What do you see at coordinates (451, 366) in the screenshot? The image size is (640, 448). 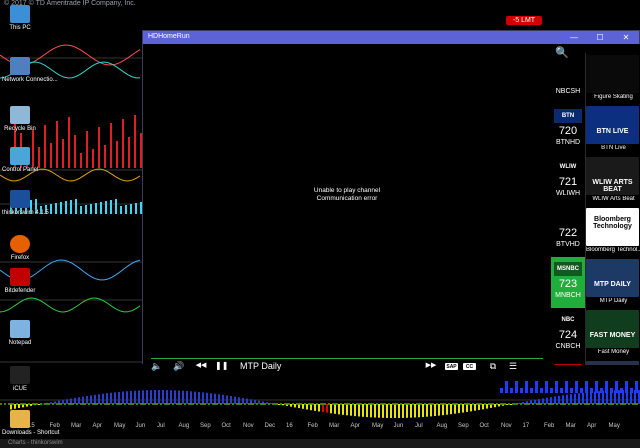 I see `sap-icon: SAP` at bounding box center [451, 366].